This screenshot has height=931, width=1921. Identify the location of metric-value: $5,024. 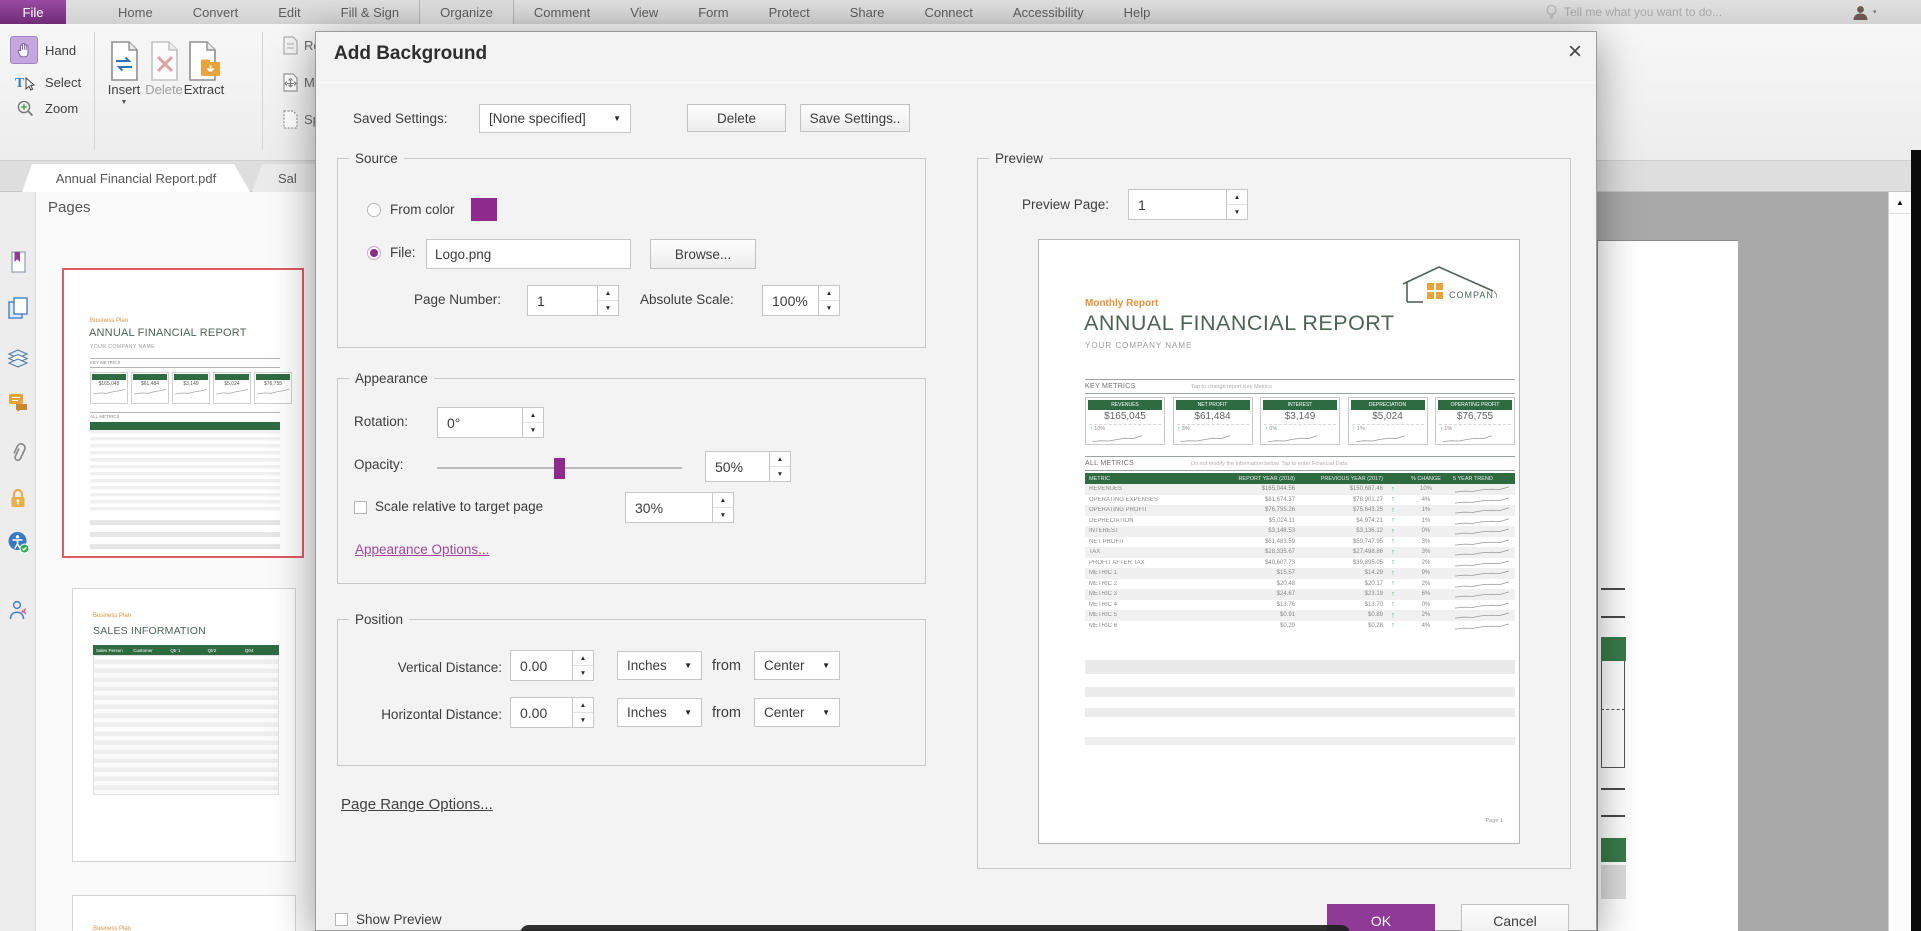
(1387, 416).